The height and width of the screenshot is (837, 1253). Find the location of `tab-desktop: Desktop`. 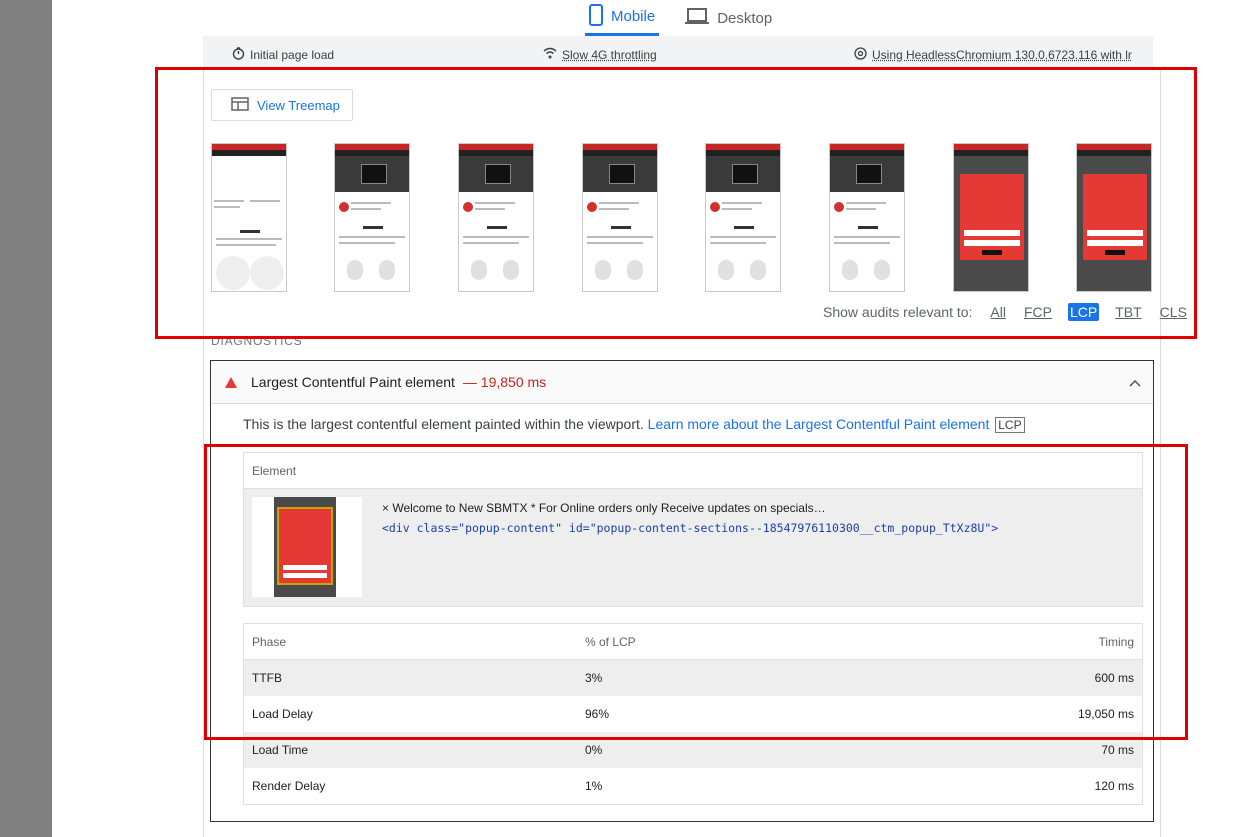

tab-desktop: Desktop is located at coordinates (728, 18).